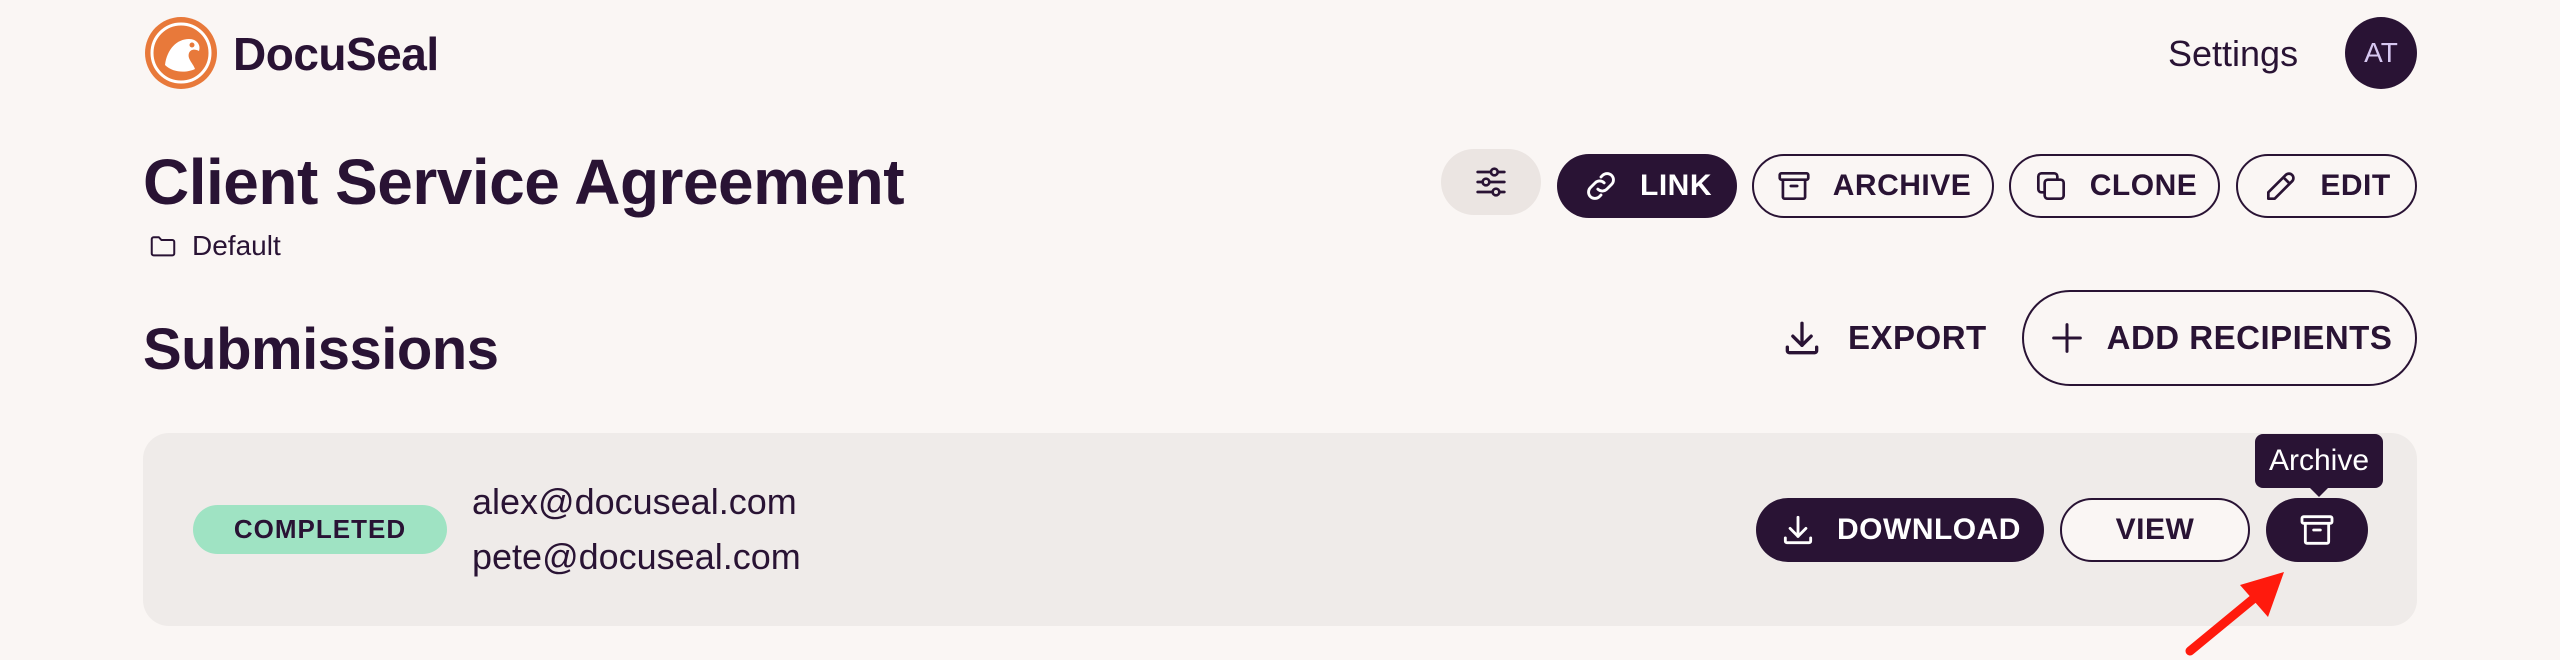 Image resolution: width=2560 pixels, height=660 pixels. I want to click on archive-submission-button, so click(2317, 530).